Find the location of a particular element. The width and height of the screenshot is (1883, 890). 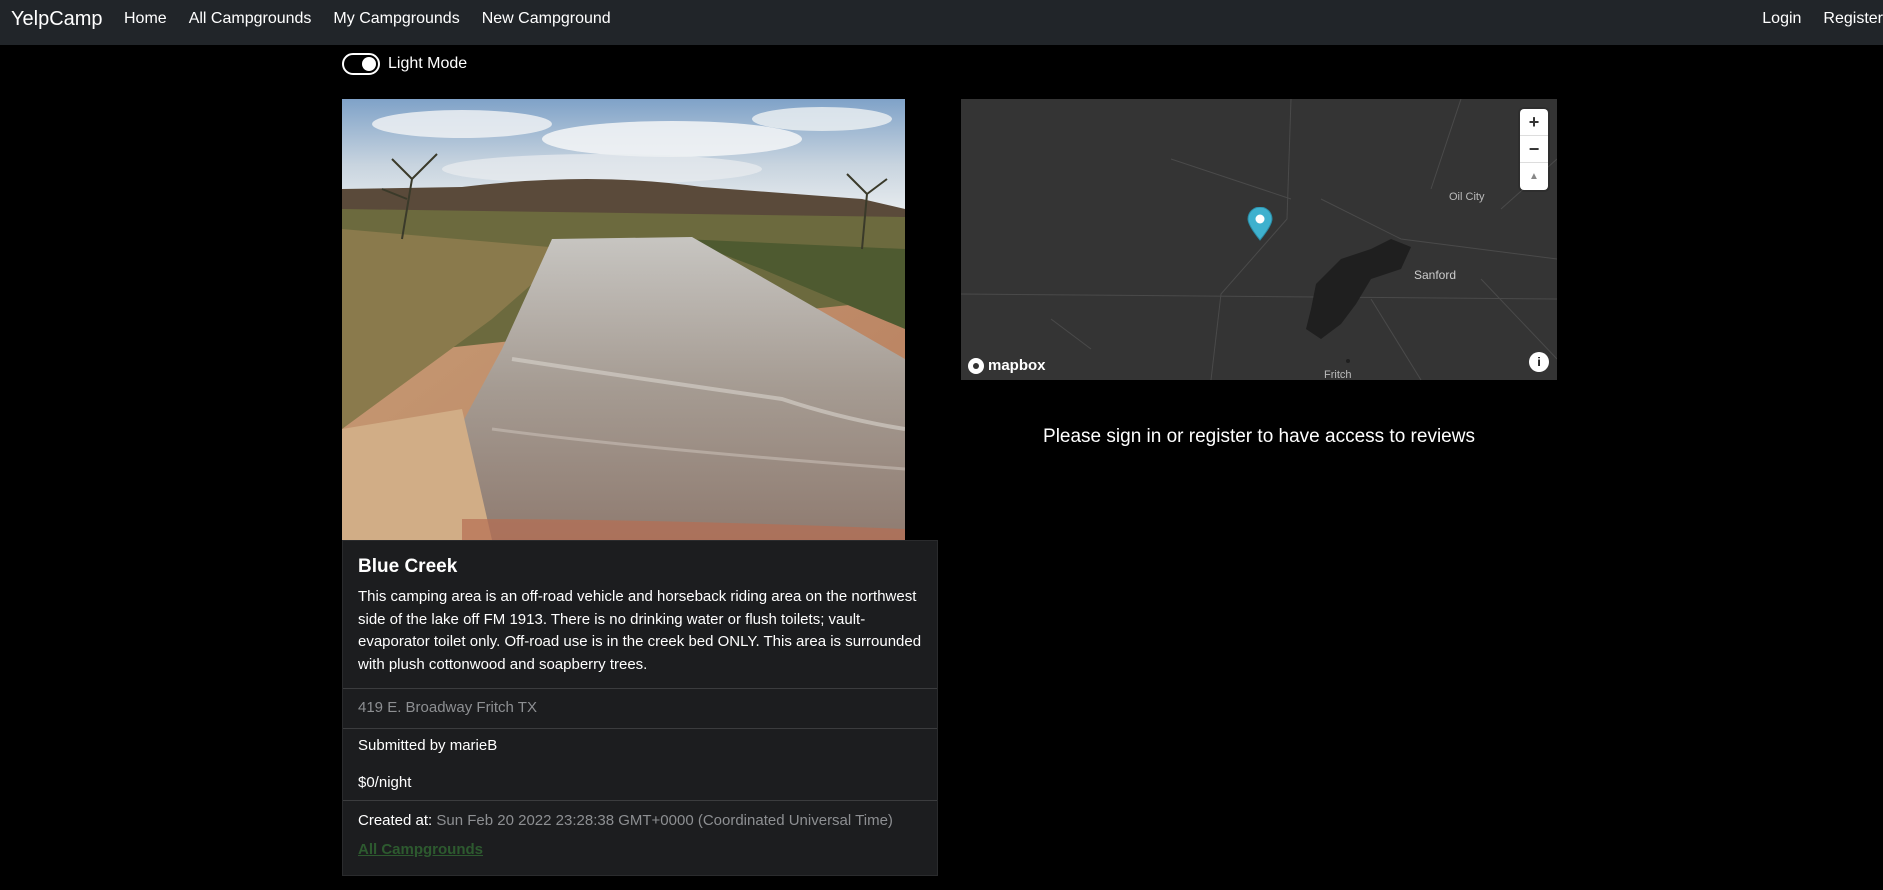

zoom-out-button: − is located at coordinates (1534, 149).